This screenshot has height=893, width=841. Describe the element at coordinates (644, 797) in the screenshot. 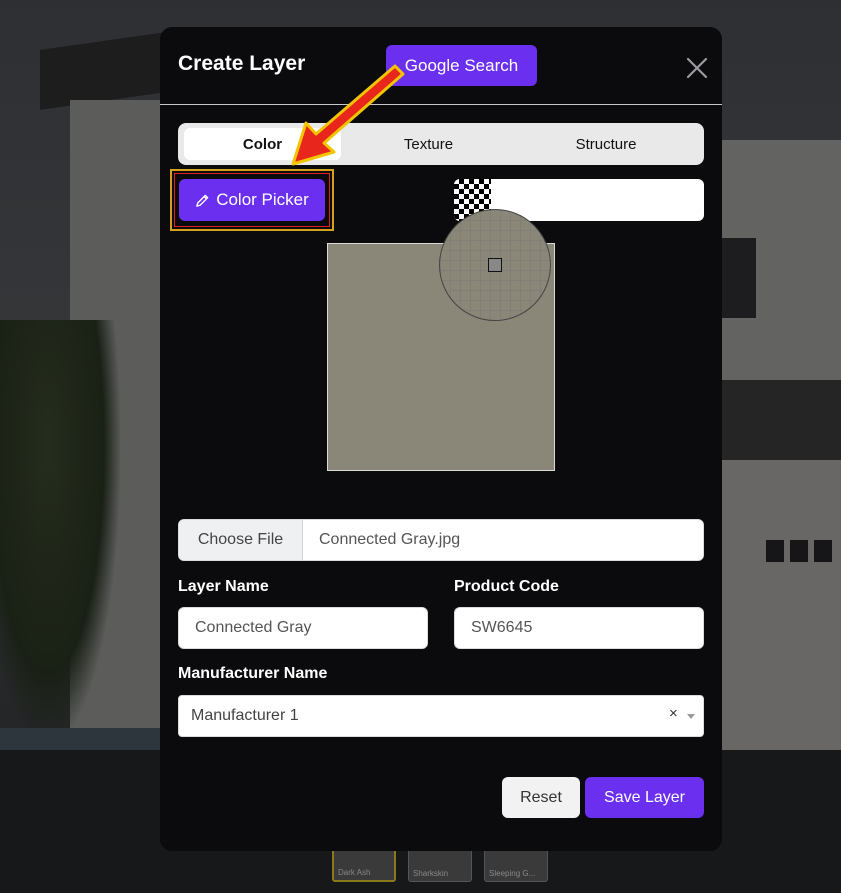

I see `save-layer-button: Save Layer` at that location.